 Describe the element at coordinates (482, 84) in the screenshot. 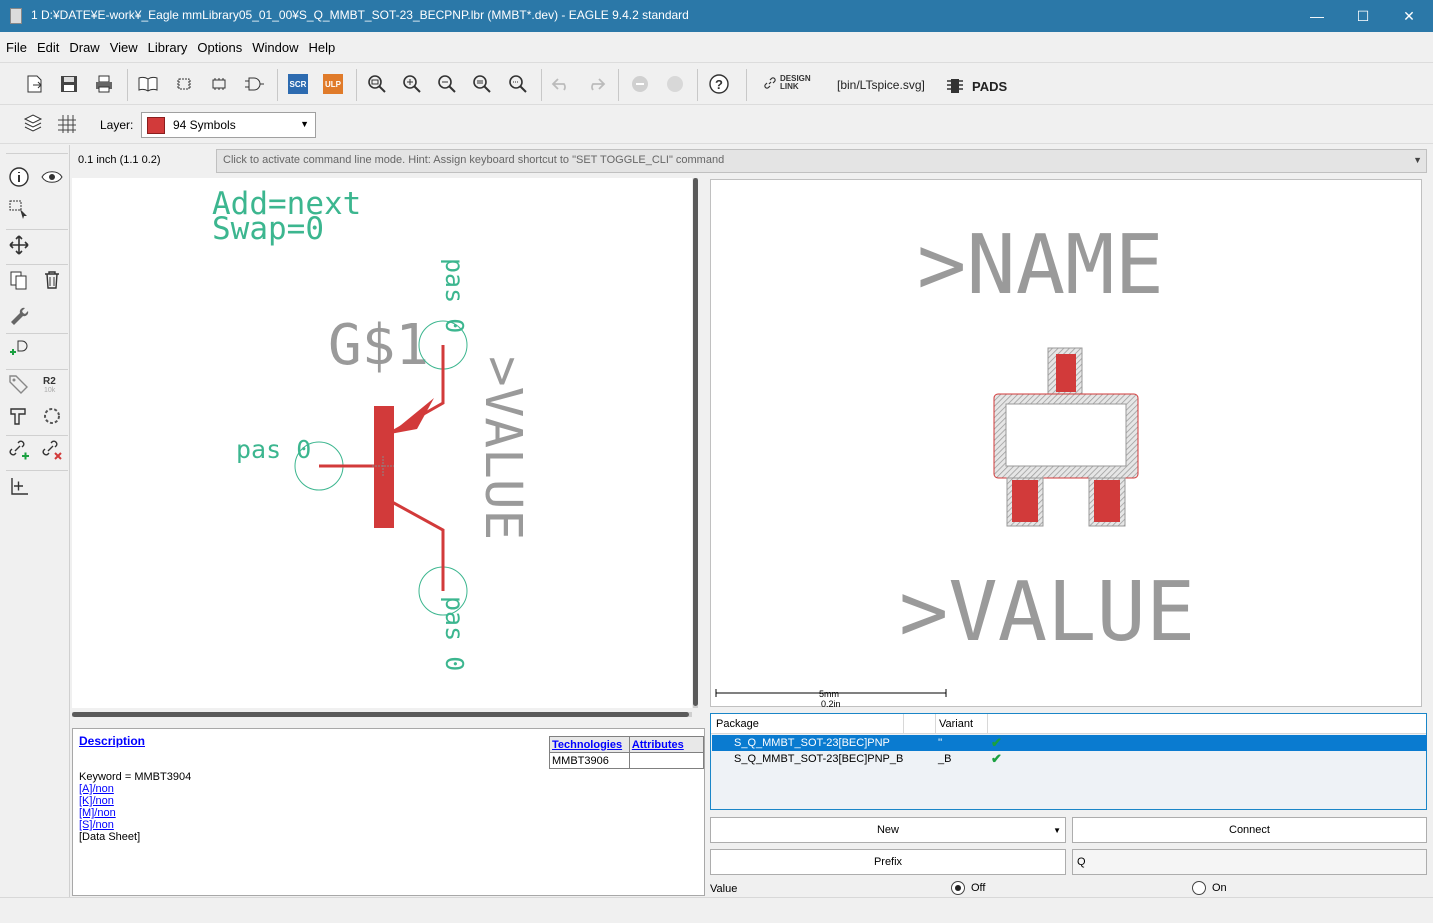

I see `zoom-redraw-icon` at that location.